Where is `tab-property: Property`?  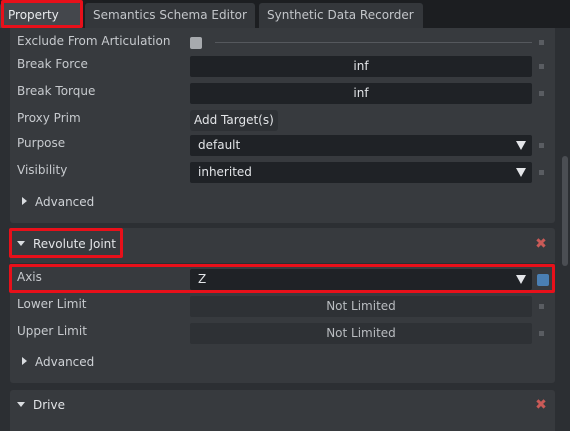 tab-property: Property is located at coordinates (41, 15).